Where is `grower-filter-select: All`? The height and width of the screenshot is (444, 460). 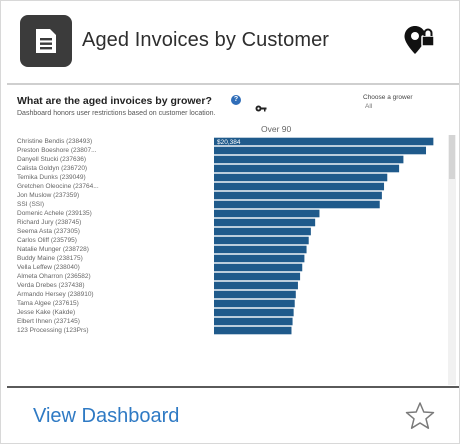 grower-filter-select: All is located at coordinates (368, 106).